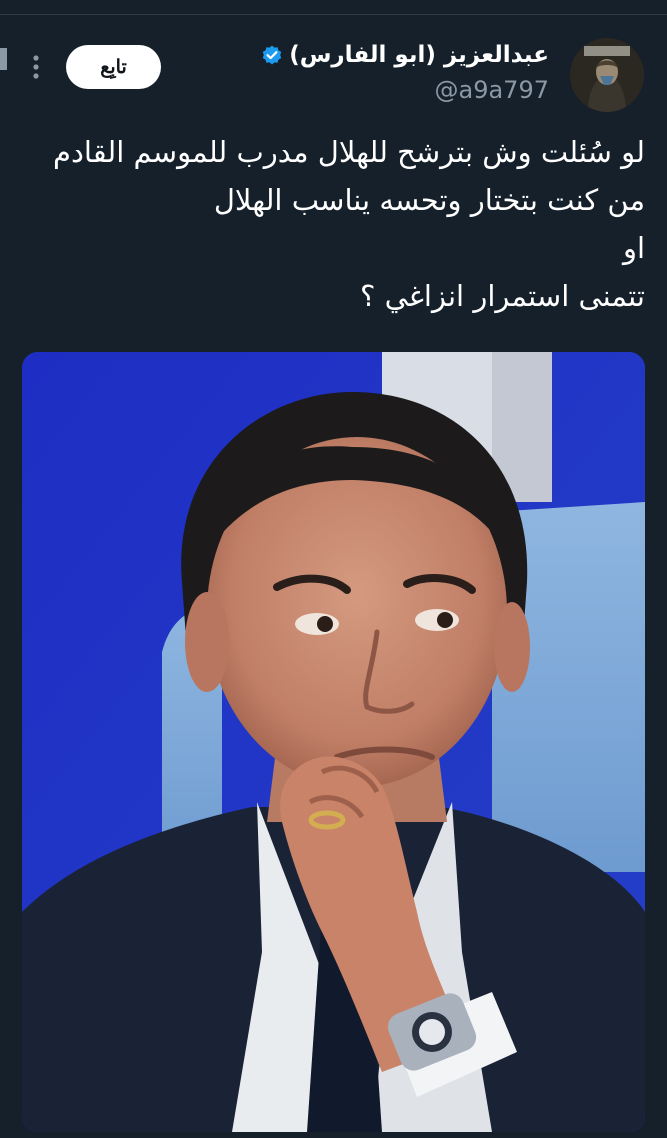  I want to click on verified-badge-icon, so click(272, 55).